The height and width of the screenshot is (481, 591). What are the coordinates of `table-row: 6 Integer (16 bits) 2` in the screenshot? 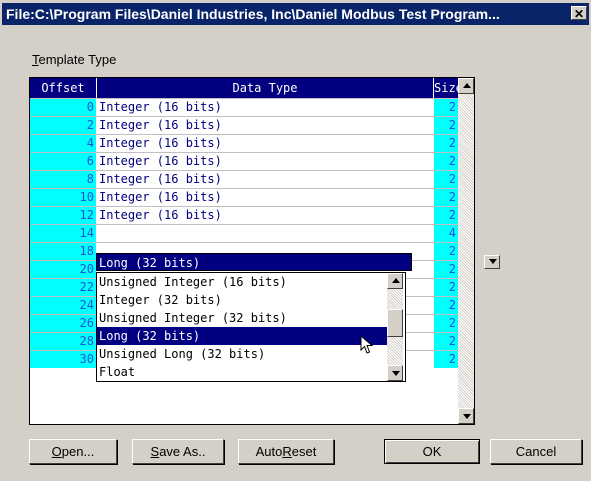 It's located at (244, 161).